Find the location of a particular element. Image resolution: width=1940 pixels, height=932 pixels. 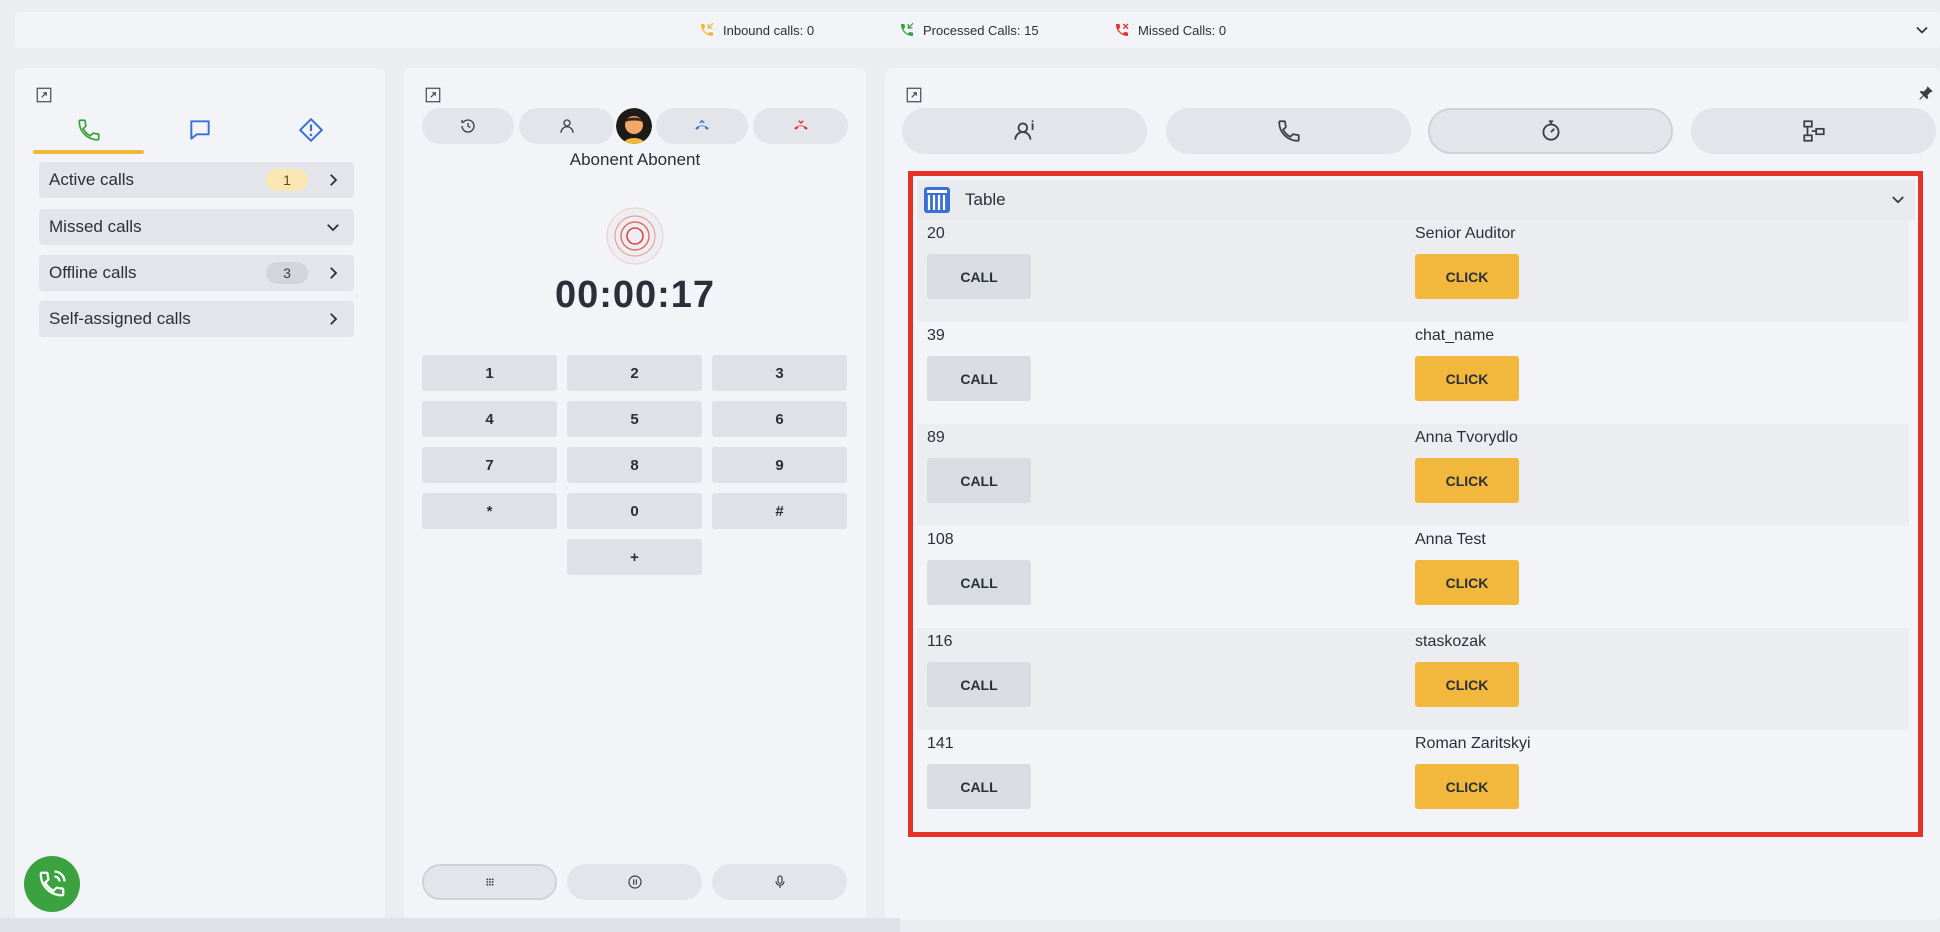

row-id: 141 is located at coordinates (940, 743).